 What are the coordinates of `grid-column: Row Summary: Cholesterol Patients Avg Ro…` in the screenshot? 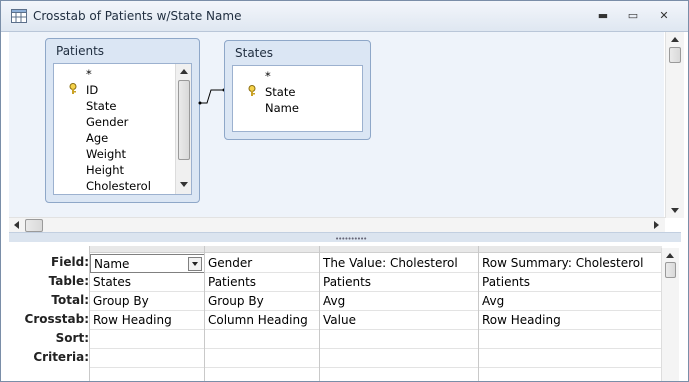 It's located at (570, 313).